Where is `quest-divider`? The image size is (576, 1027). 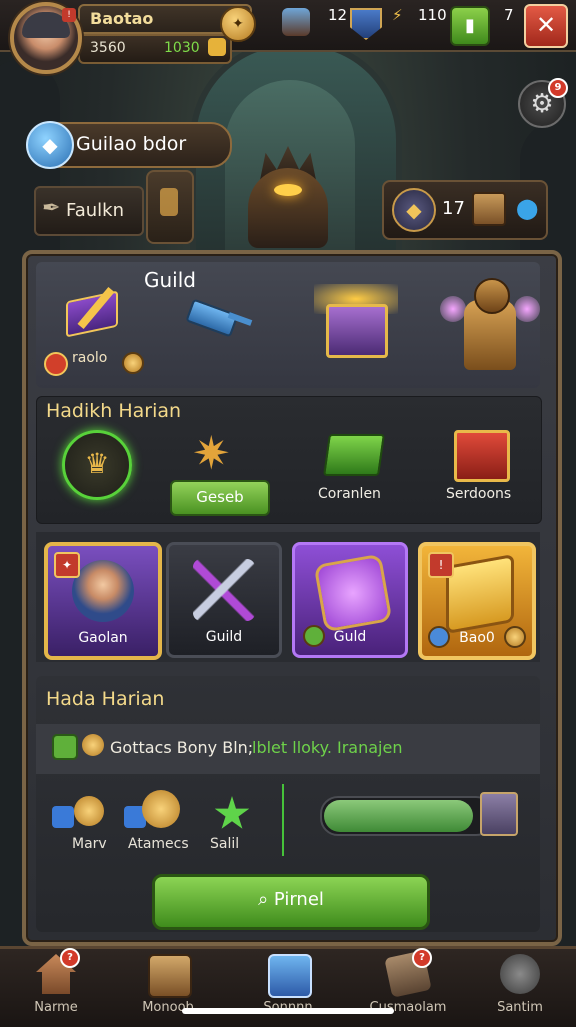
quest-divider is located at coordinates (283, 820).